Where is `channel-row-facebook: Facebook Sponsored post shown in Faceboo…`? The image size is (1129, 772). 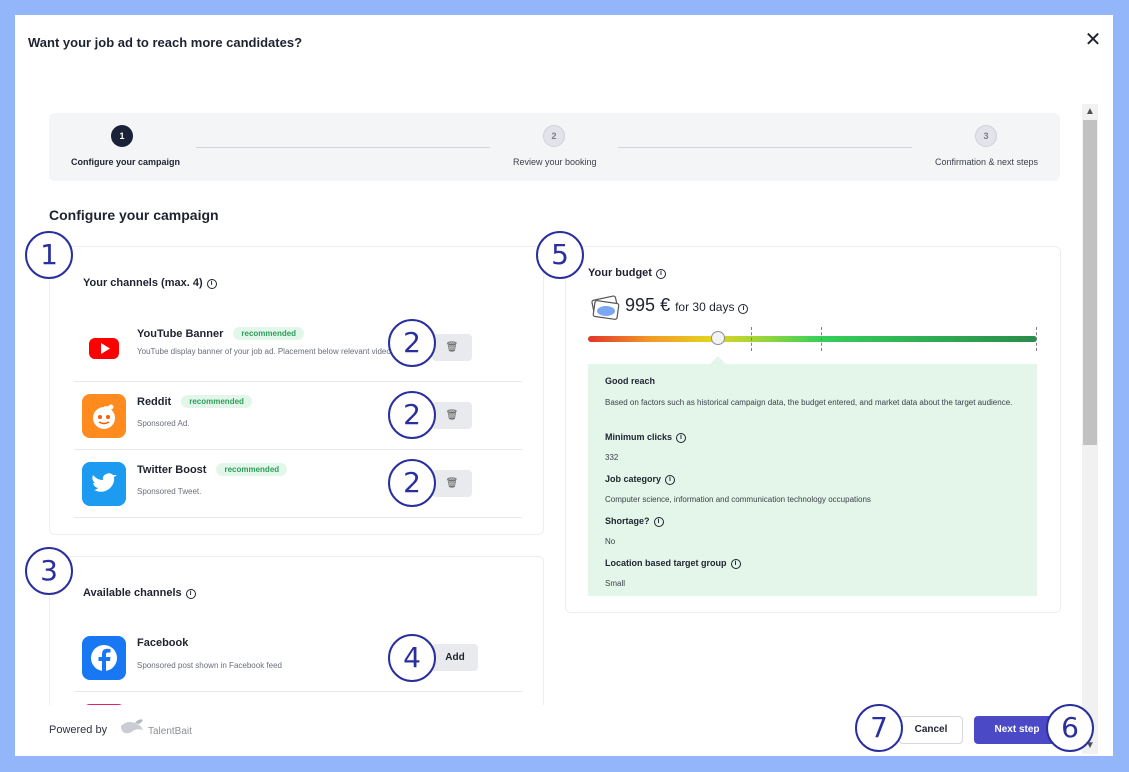 channel-row-facebook: Facebook Sponsored post shown in Faceboo… is located at coordinates (298, 658).